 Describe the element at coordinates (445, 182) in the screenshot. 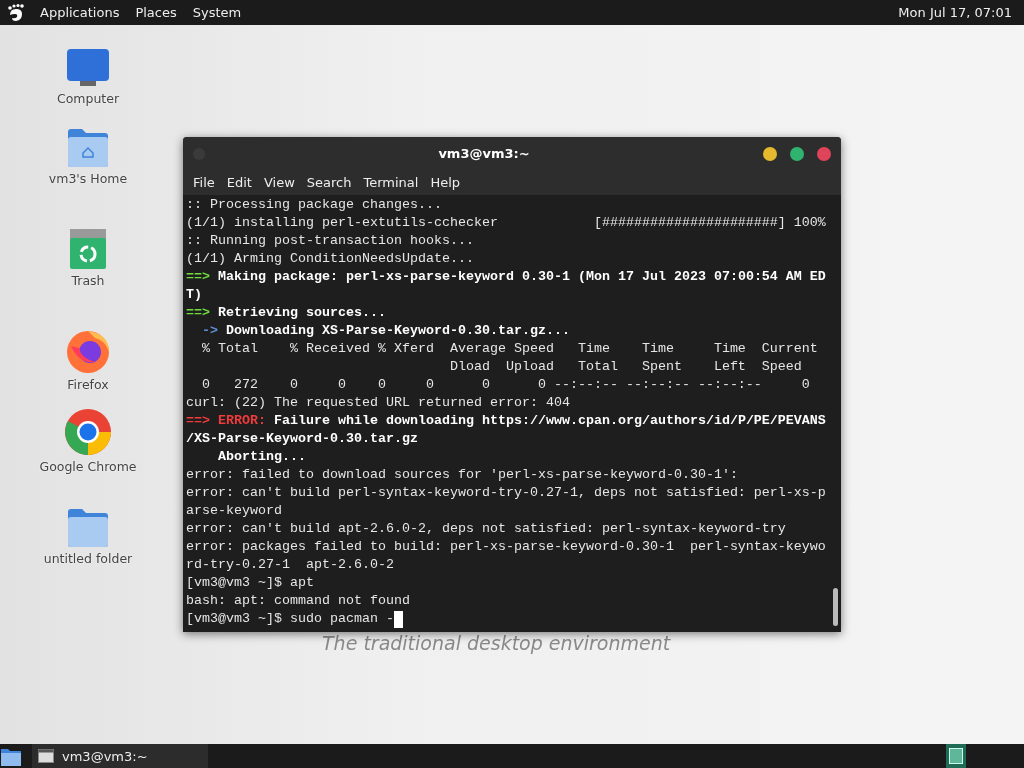

I see `menu-item: Help` at that location.